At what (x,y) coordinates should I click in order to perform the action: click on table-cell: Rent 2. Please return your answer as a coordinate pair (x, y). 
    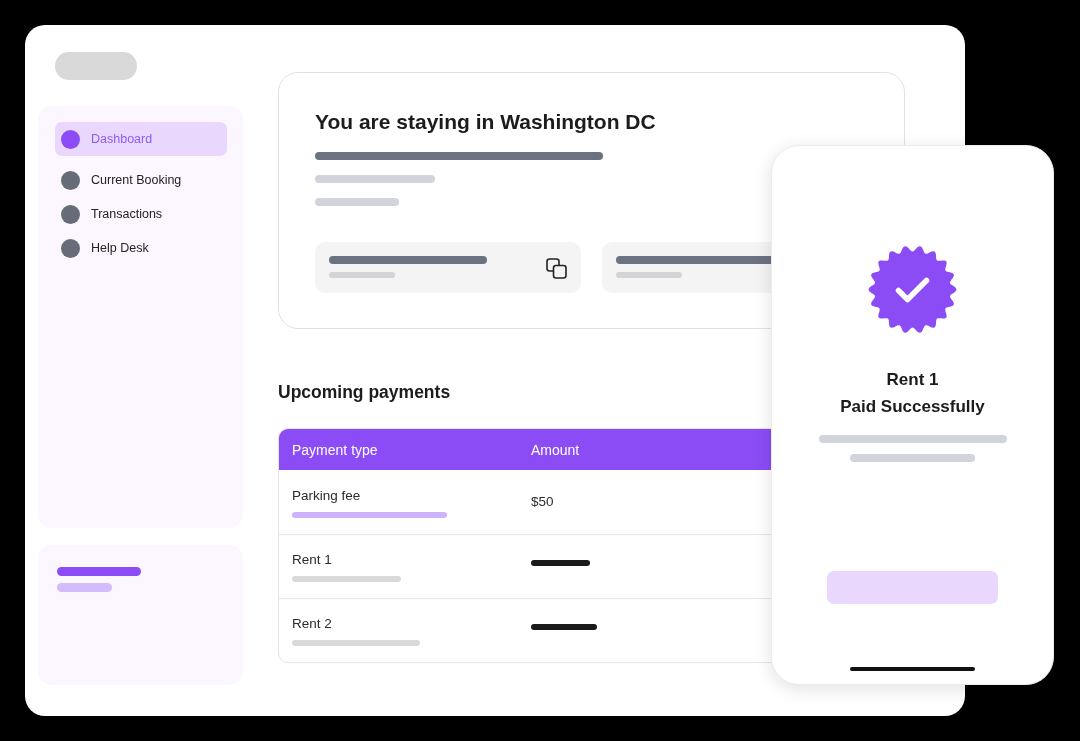
    Looking at the image, I should click on (312, 624).